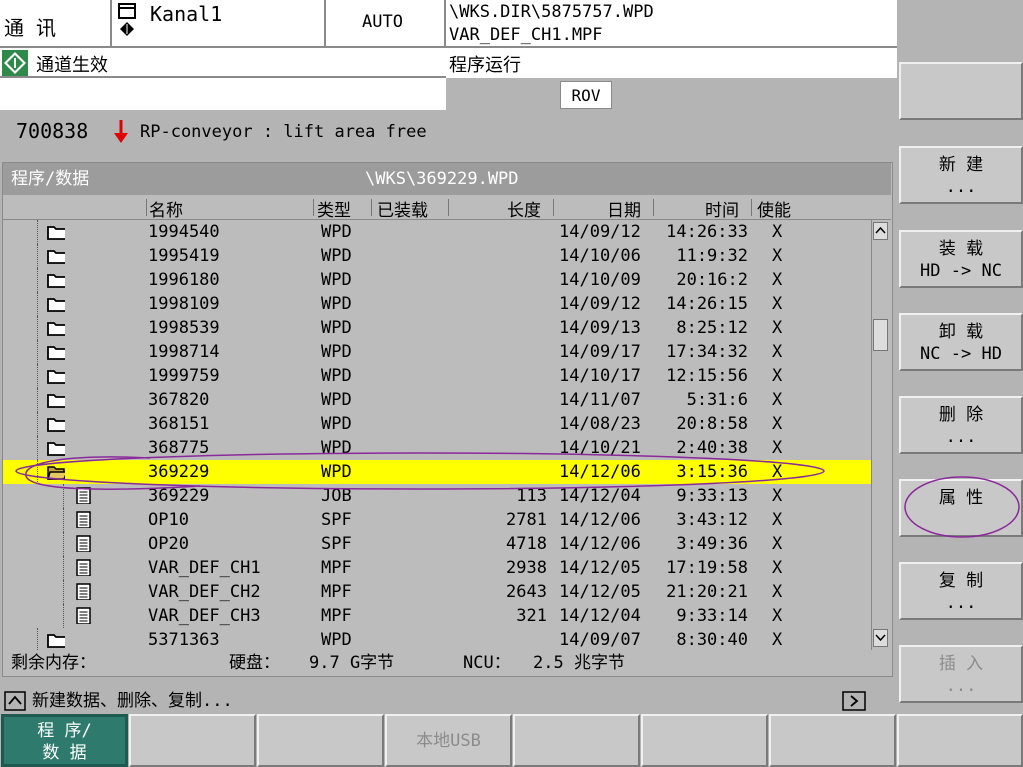 The width and height of the screenshot is (1023, 767). What do you see at coordinates (880, 335) in the screenshot?
I see `scroll-thumb` at bounding box center [880, 335].